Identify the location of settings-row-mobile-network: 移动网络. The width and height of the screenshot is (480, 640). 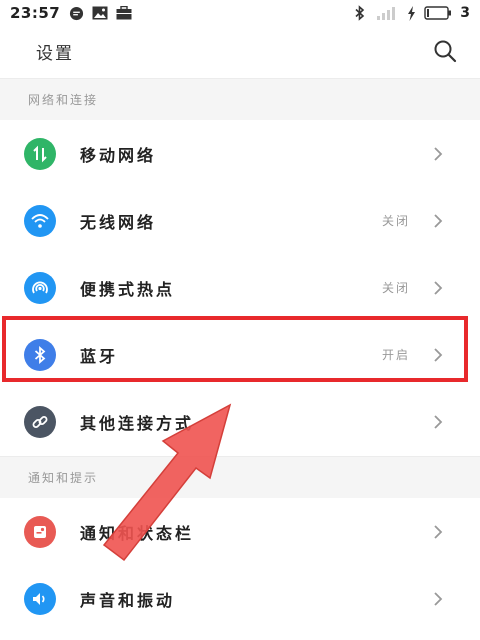
(240, 153).